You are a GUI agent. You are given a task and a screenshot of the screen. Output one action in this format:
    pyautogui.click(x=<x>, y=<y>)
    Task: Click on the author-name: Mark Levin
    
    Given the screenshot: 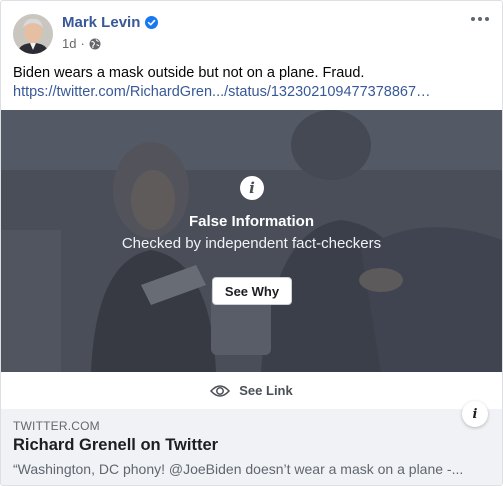 What is the action you would take?
    pyautogui.click(x=110, y=22)
    